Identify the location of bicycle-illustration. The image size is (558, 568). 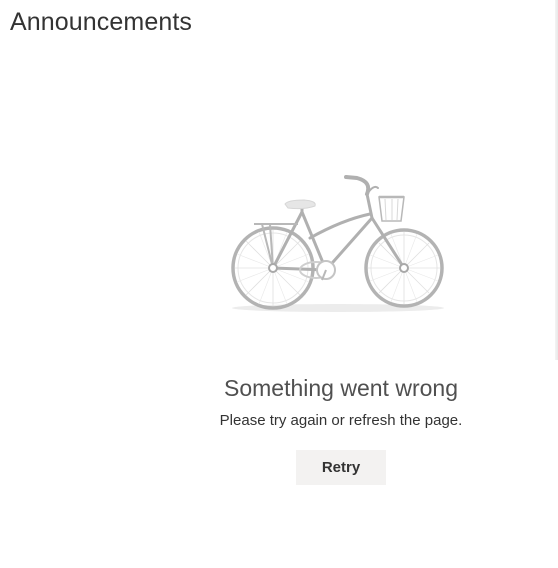
(337, 243).